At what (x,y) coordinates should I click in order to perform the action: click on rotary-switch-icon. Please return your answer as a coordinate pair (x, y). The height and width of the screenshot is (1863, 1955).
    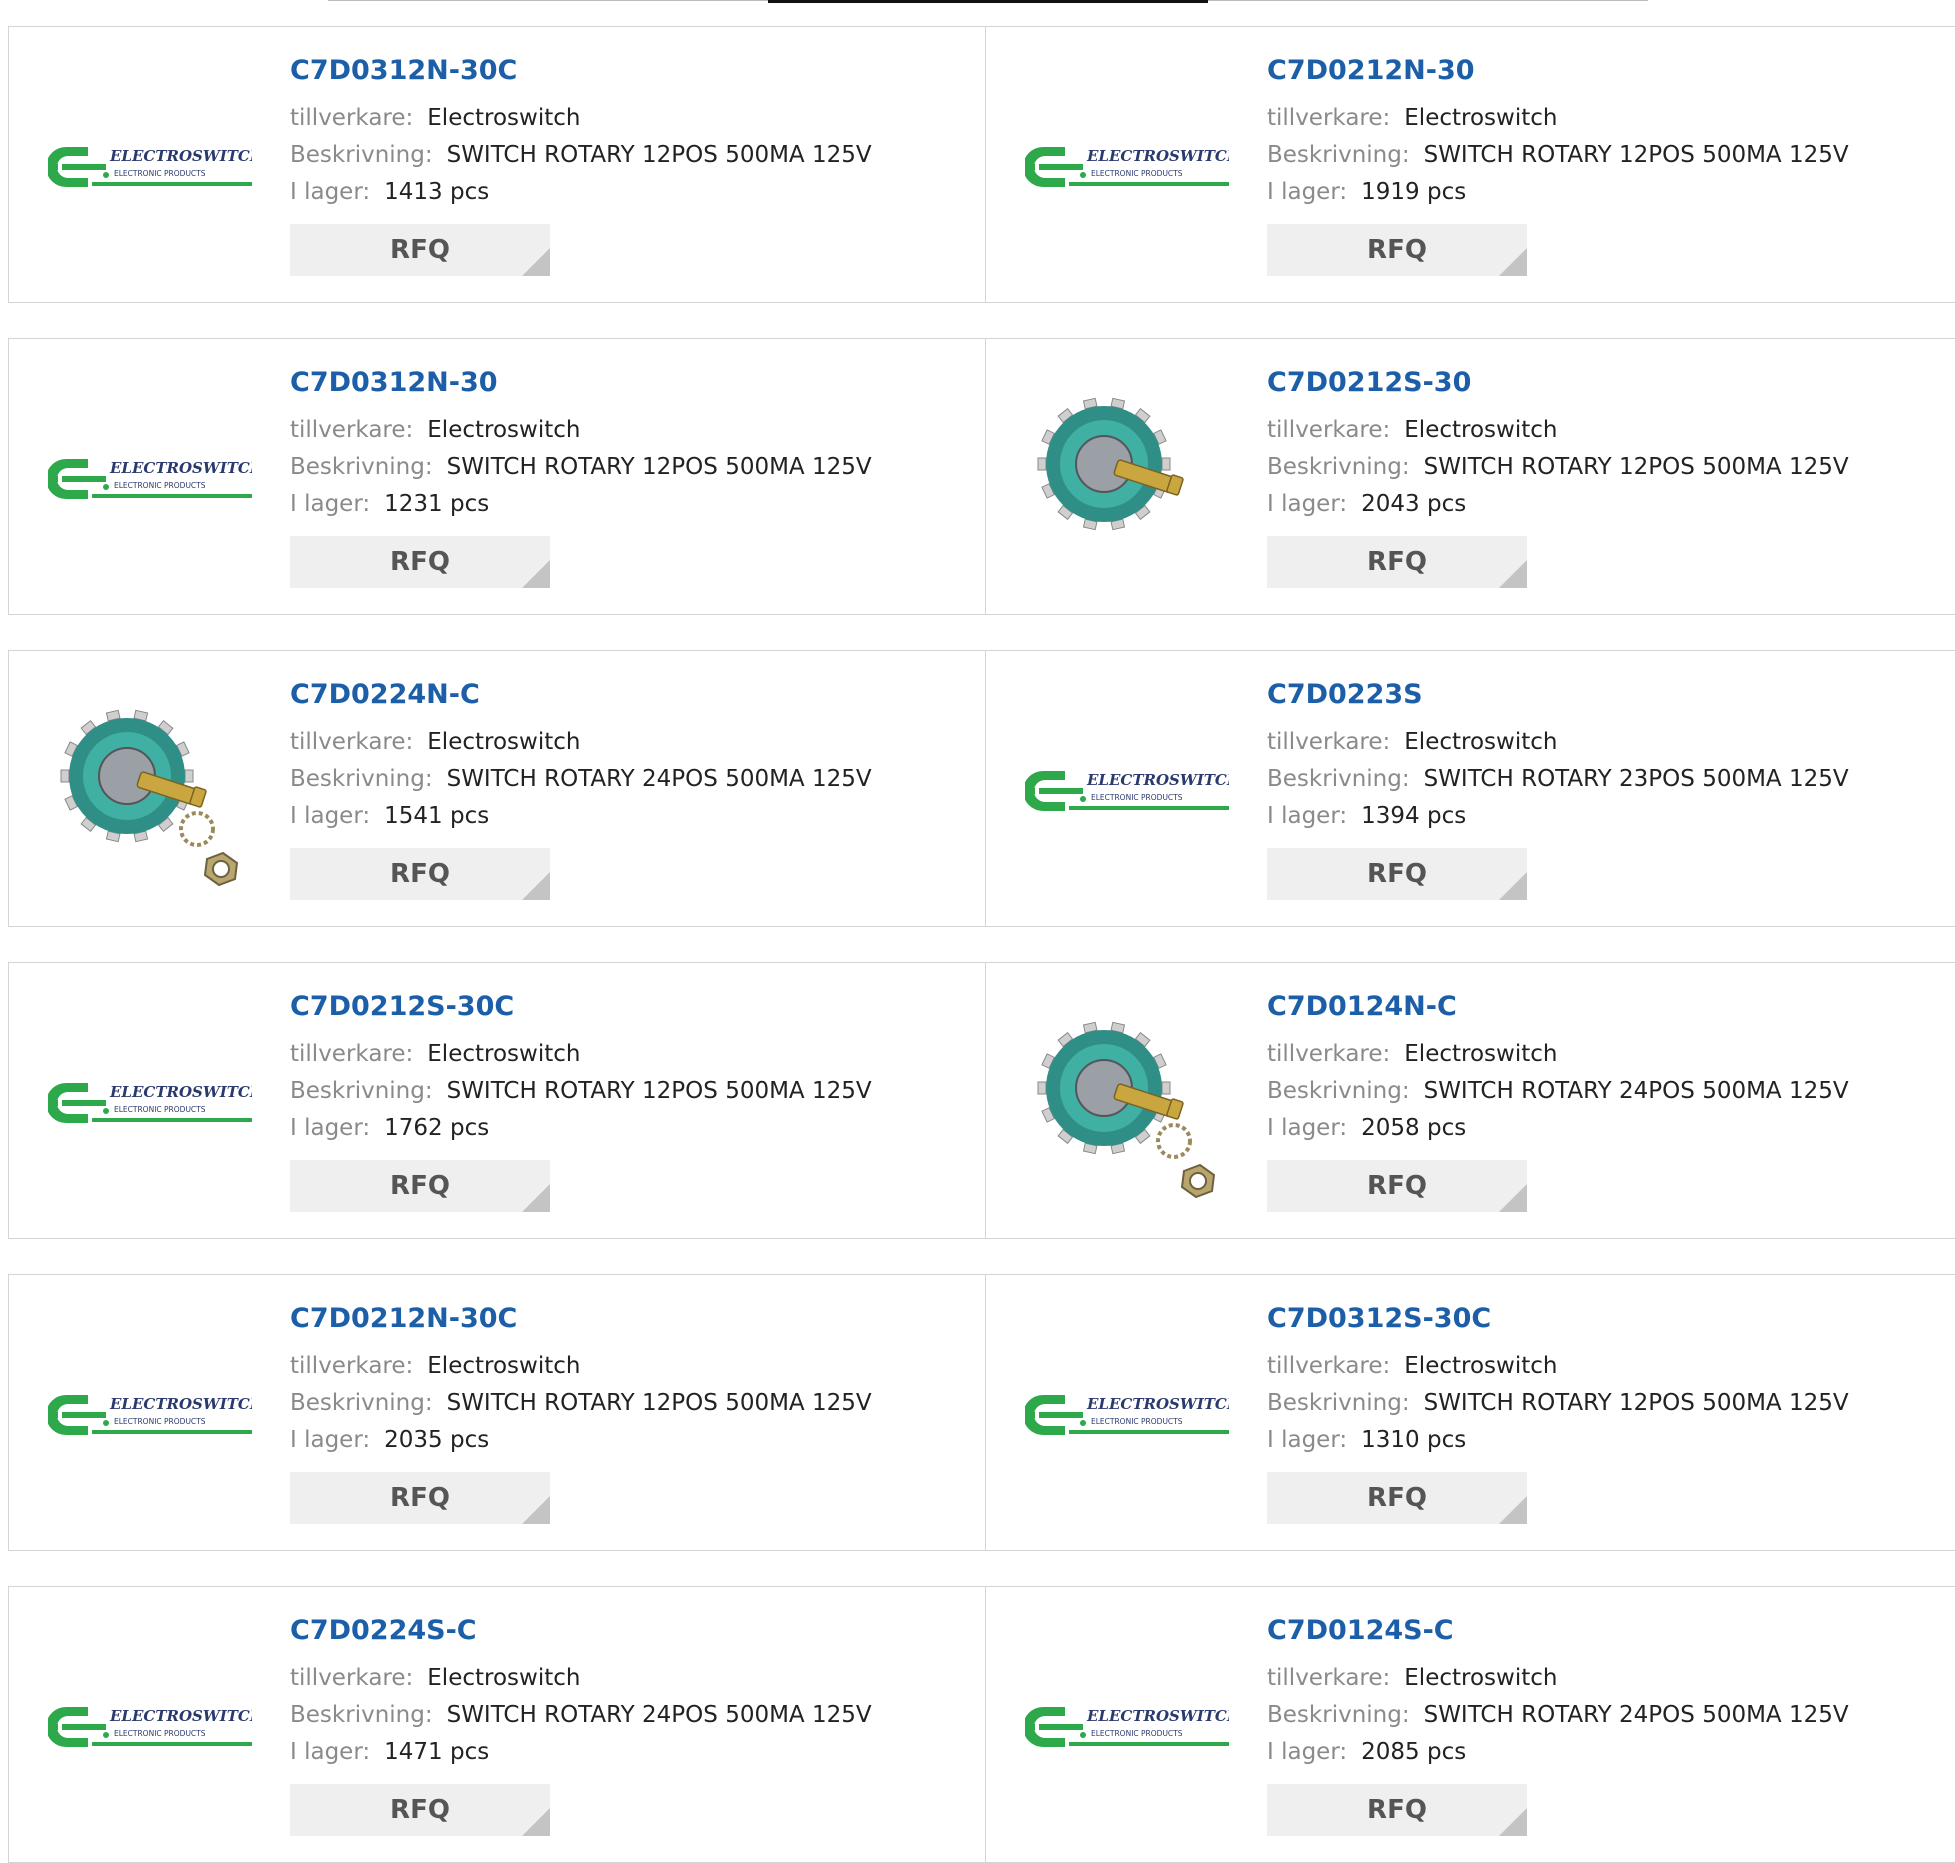
    Looking at the image, I should click on (1110, 464).